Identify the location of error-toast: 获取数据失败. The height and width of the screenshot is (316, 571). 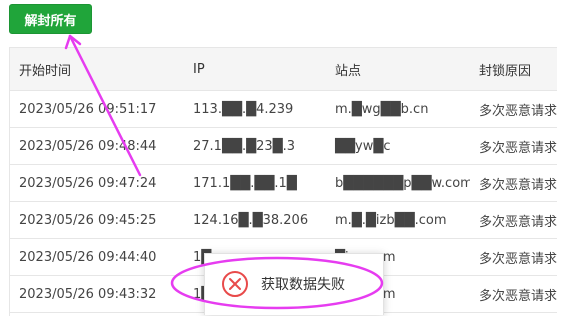
(294, 284).